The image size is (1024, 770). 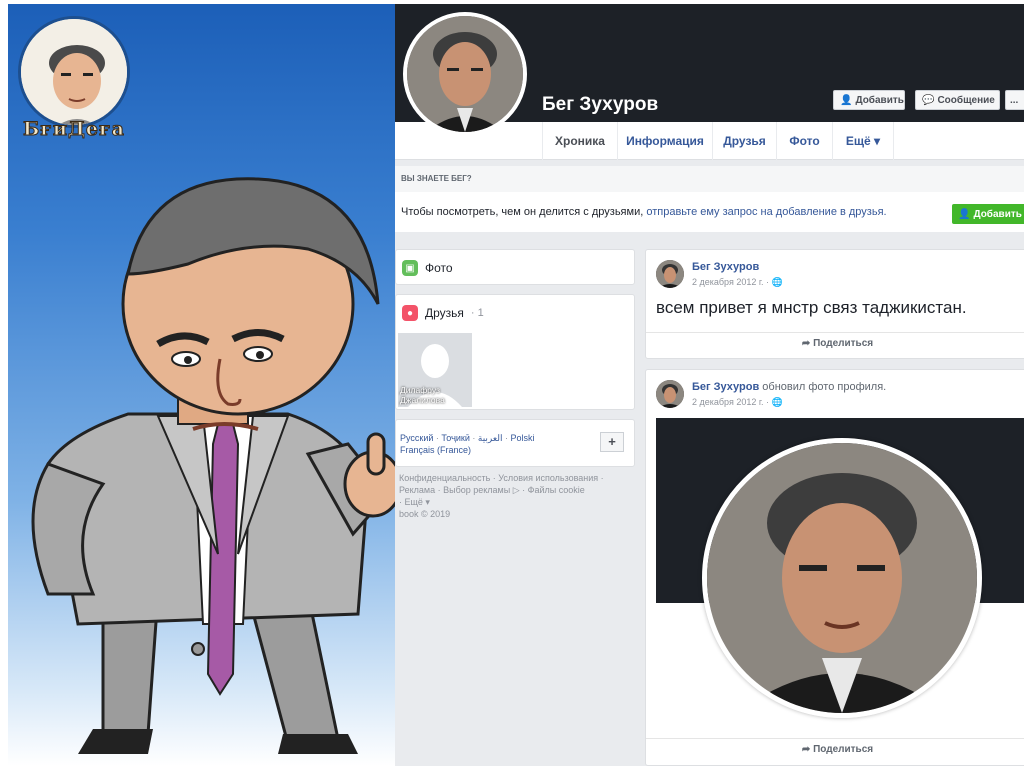 What do you see at coordinates (811, 307) in the screenshot?
I see `post-text: всем привет я мнстр связ таджикистан.` at bounding box center [811, 307].